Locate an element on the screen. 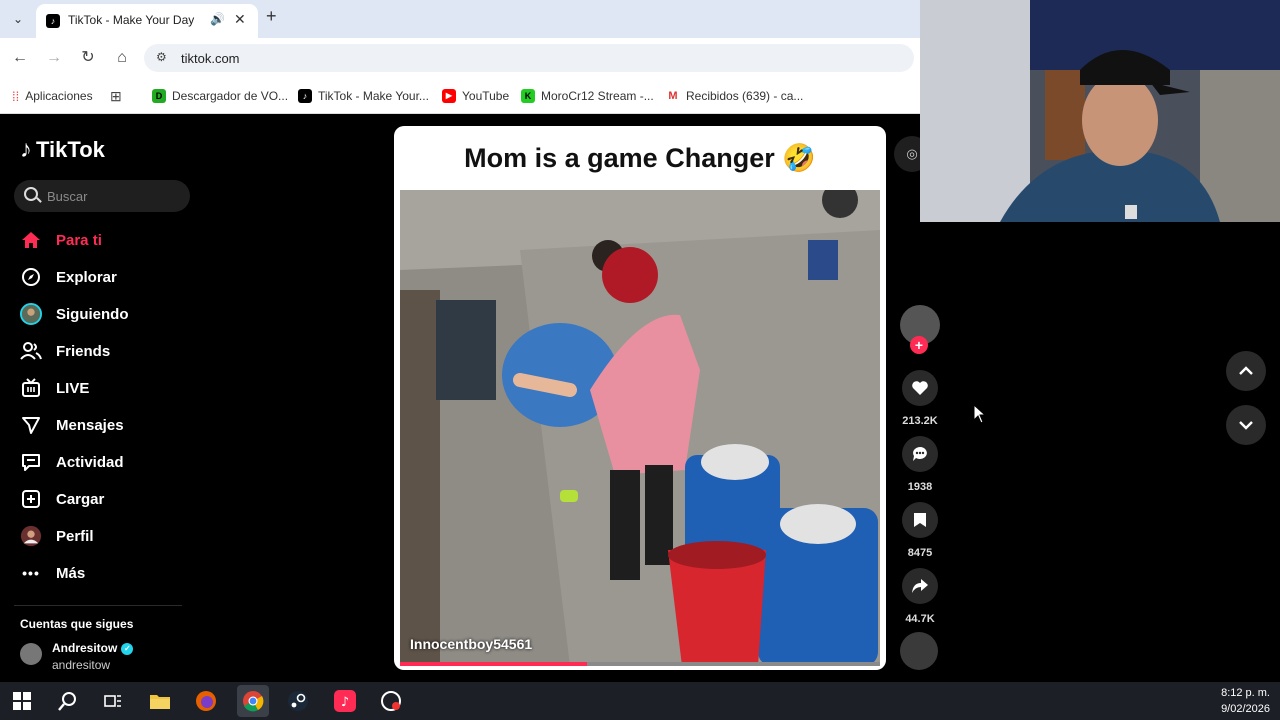  nav-label: Mensajes is located at coordinates (90, 425).